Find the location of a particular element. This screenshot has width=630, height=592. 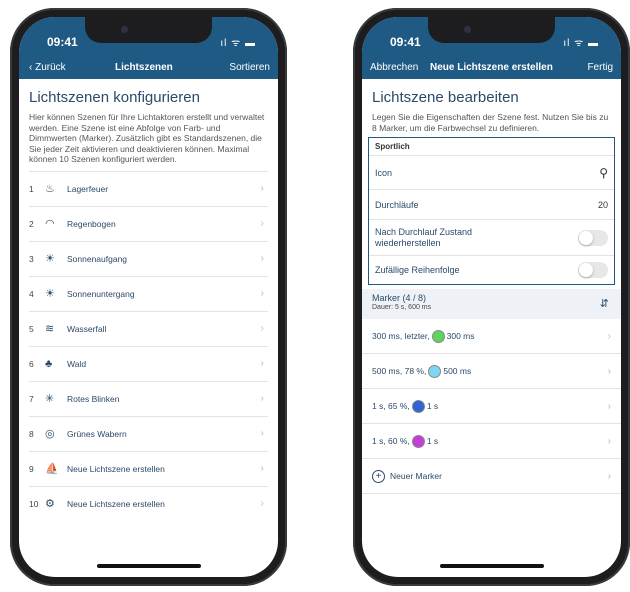

scene-list-item: 10 ⚙ Neue Lichtszene erstellen › is located at coordinates (148, 503).